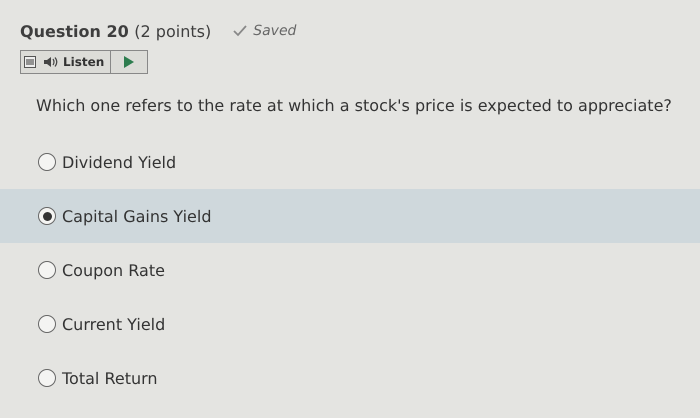  I want to click on play-icon, so click(129, 62).